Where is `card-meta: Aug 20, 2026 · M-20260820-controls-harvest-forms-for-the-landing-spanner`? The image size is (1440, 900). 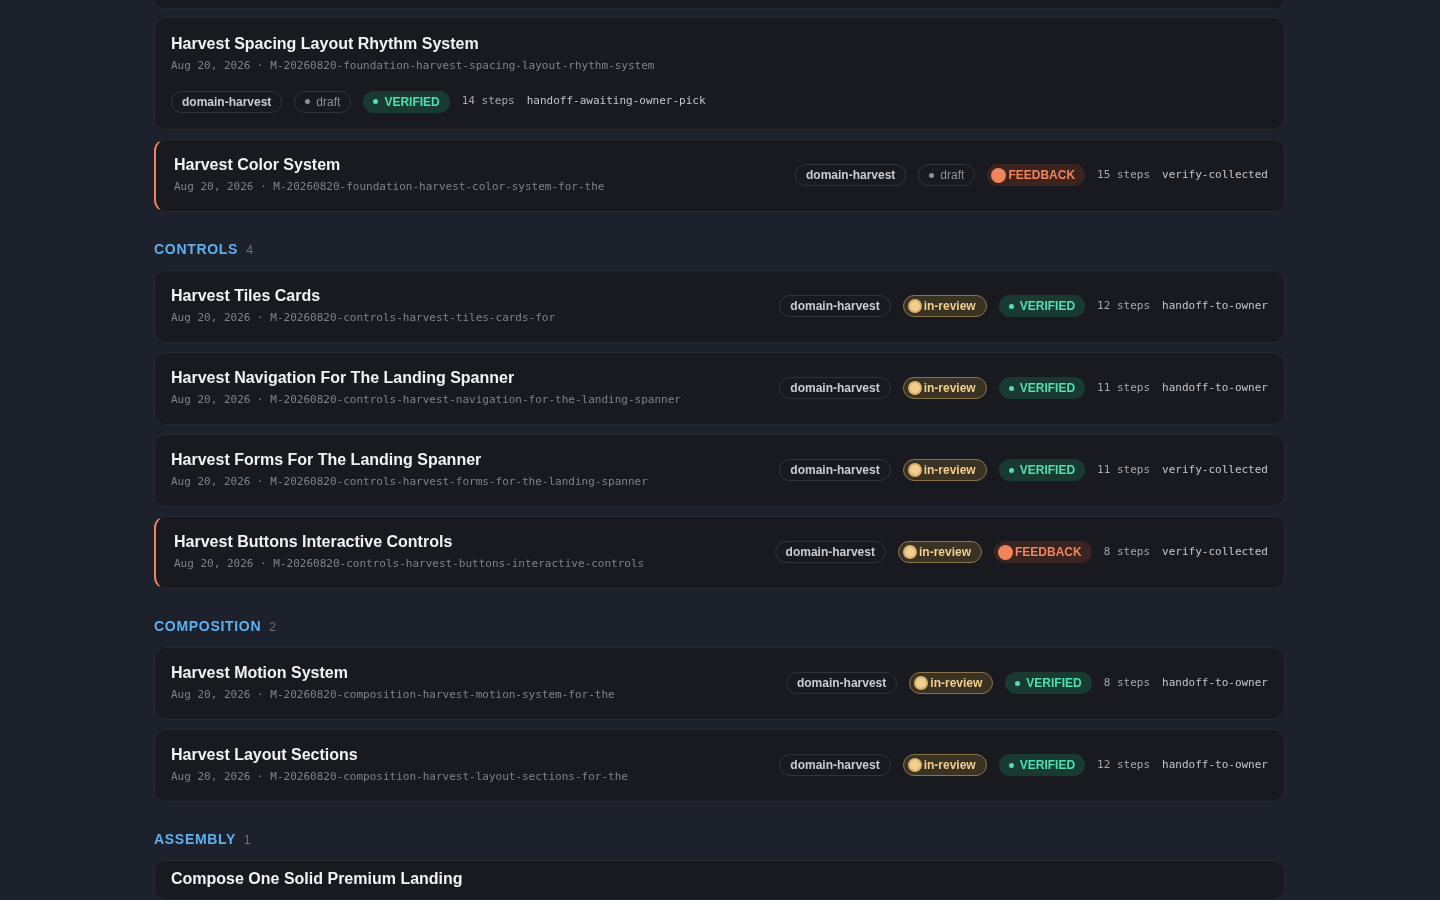 card-meta: Aug 20, 2026 · M-20260820-controls-harvest-forms-for-the-landing-spanner is located at coordinates (409, 481).